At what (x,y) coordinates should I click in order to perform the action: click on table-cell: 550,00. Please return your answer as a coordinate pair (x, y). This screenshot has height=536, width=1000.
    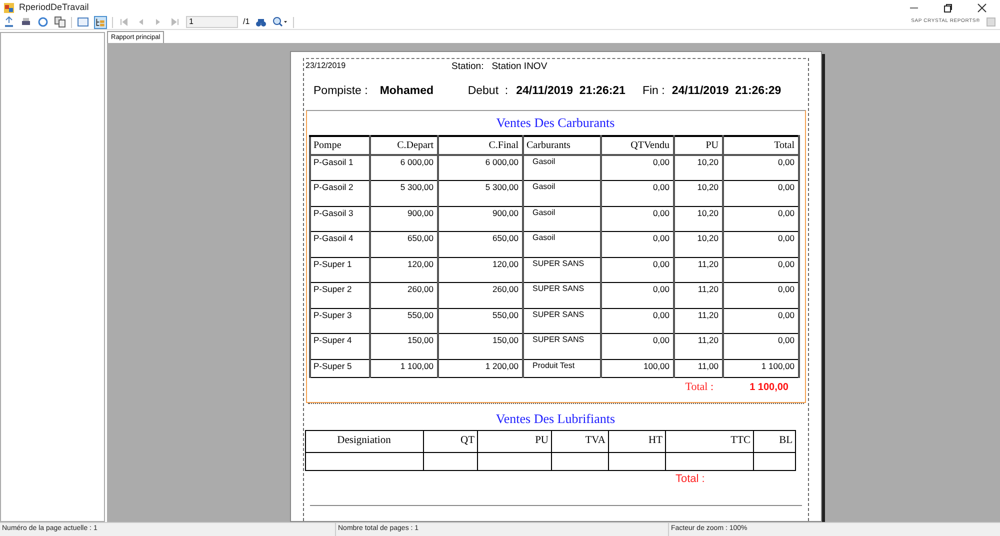
    Looking at the image, I should click on (404, 321).